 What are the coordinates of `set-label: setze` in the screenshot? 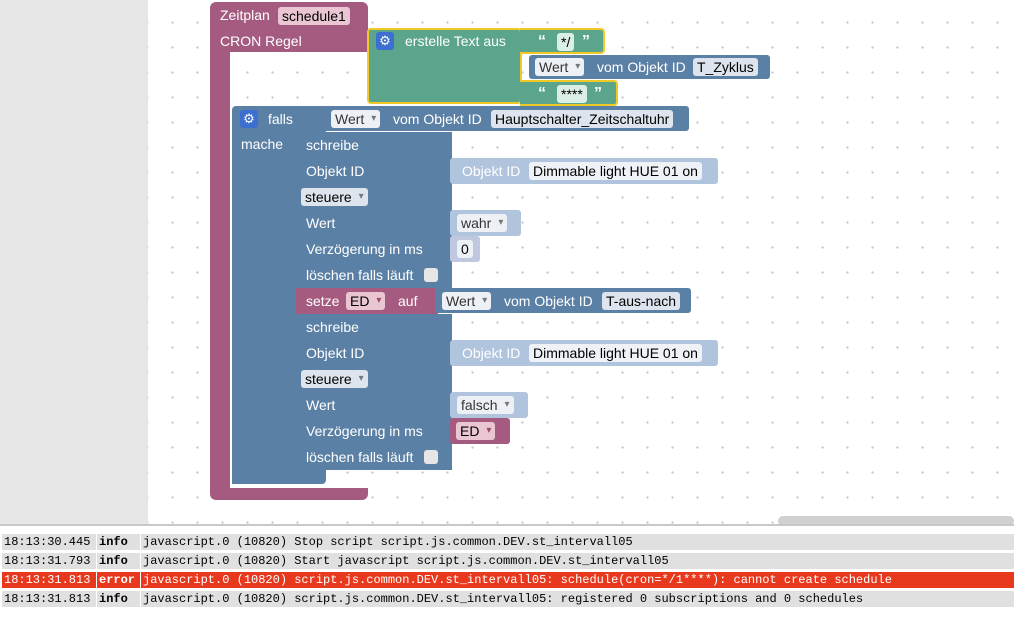 It's located at (323, 301).